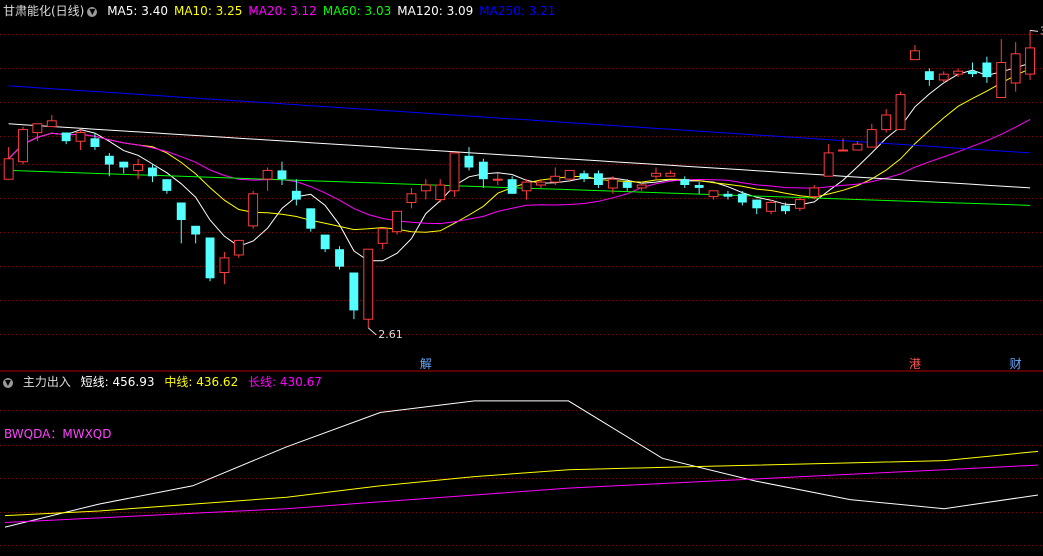  Describe the element at coordinates (521, 483) in the screenshot. I see `indicator-line` at that location.